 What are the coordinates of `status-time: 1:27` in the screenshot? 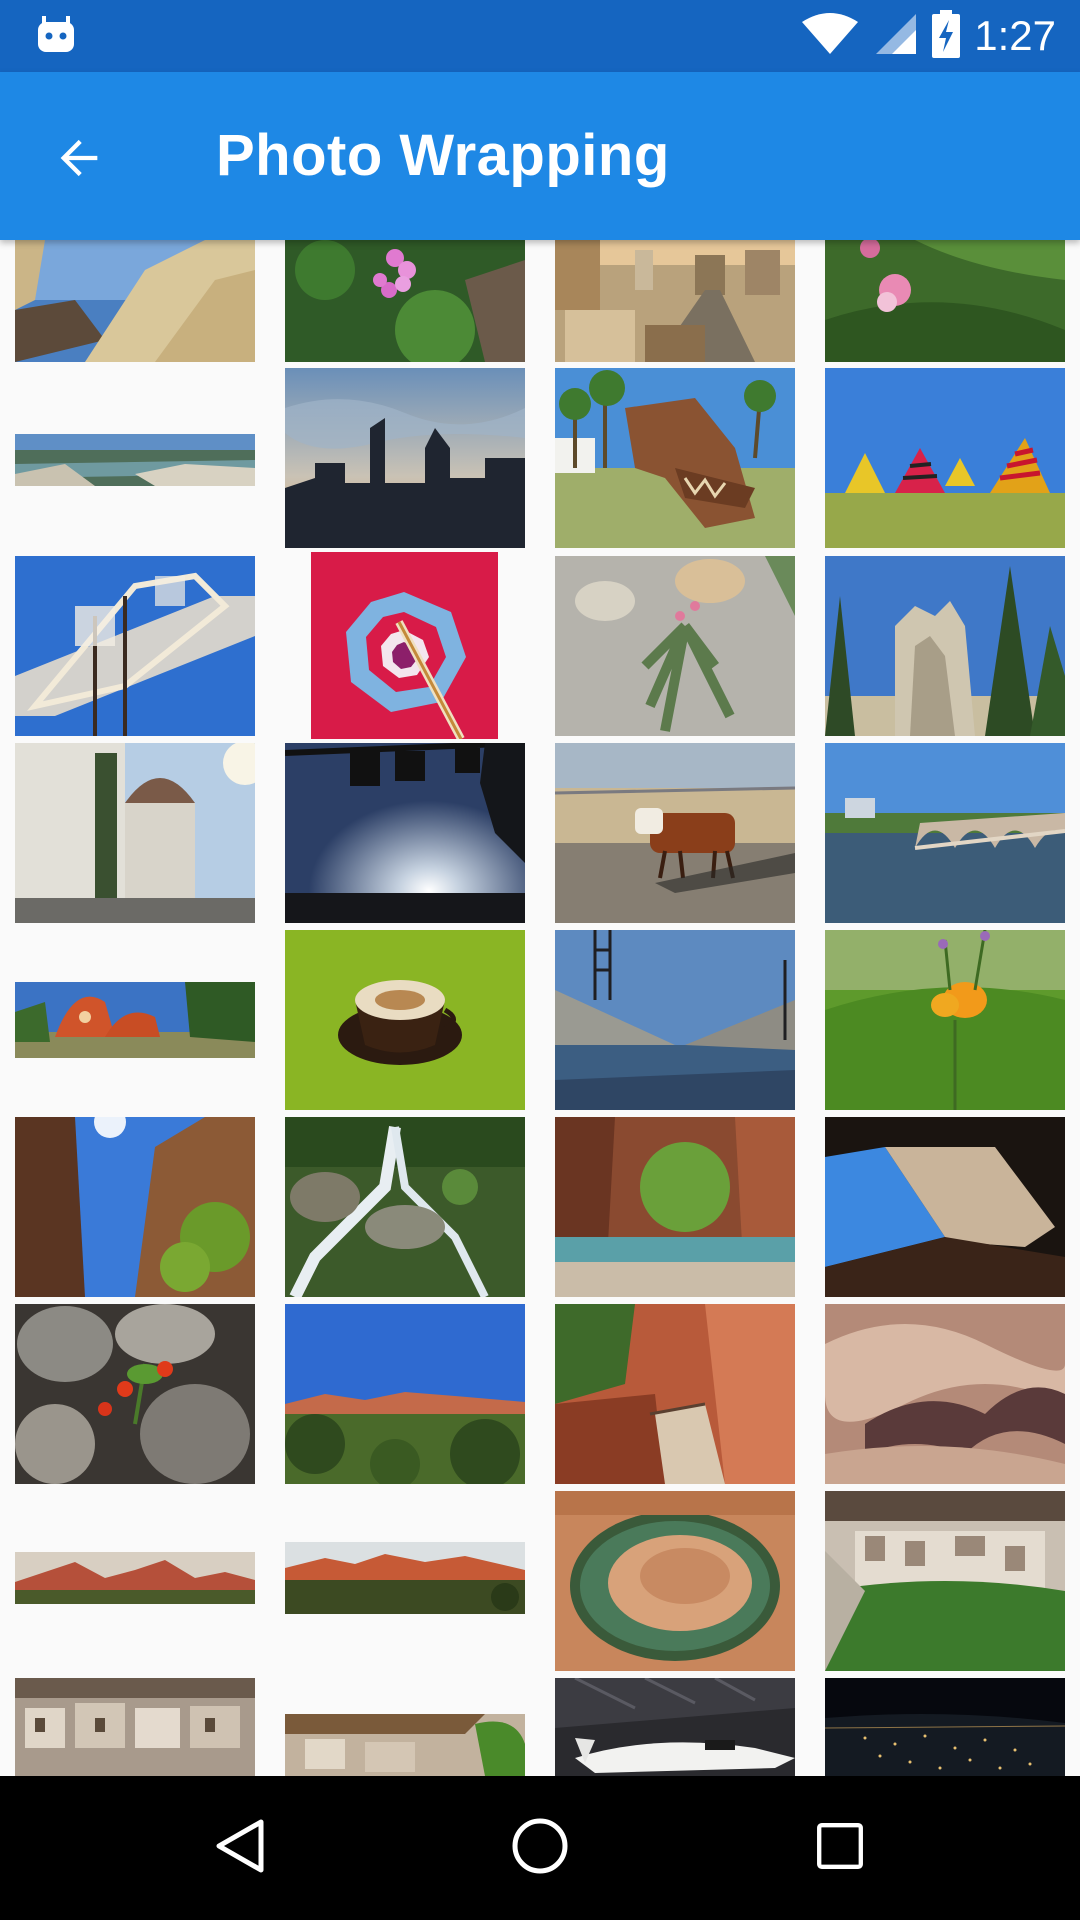 It's located at (1015, 35).